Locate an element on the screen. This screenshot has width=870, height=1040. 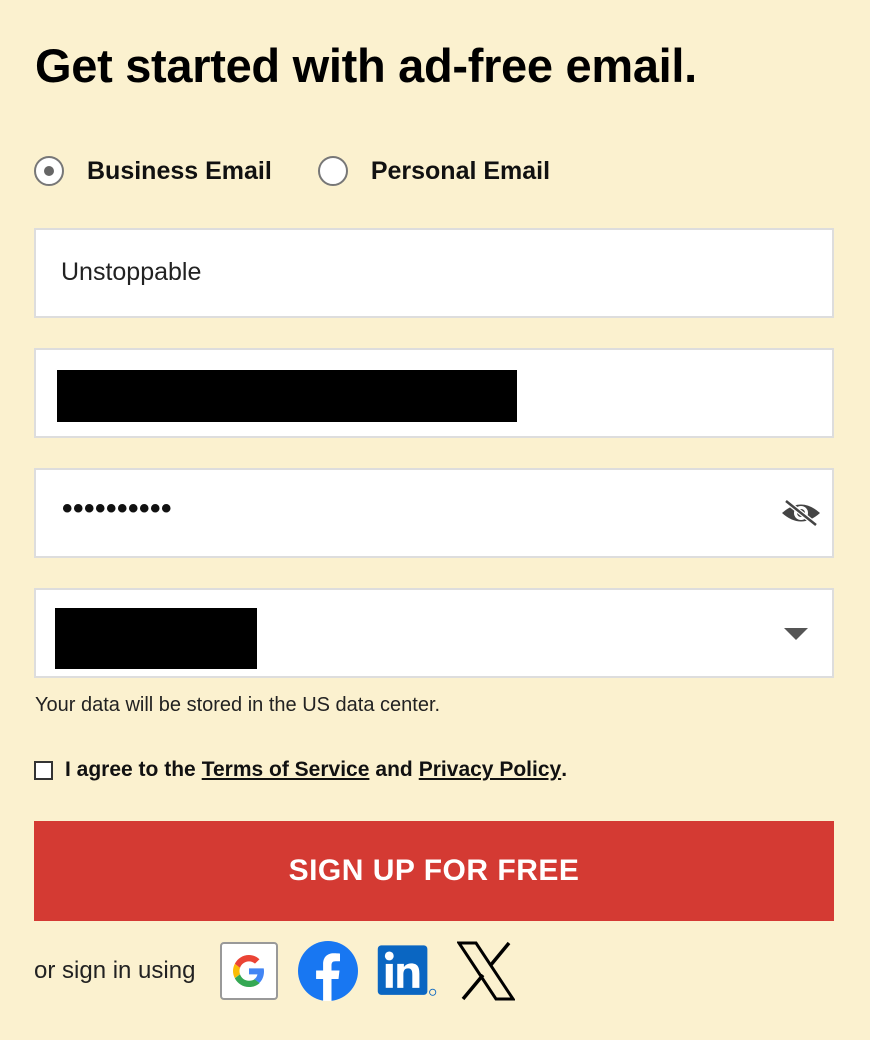
facebook-icon is located at coordinates (328, 971).